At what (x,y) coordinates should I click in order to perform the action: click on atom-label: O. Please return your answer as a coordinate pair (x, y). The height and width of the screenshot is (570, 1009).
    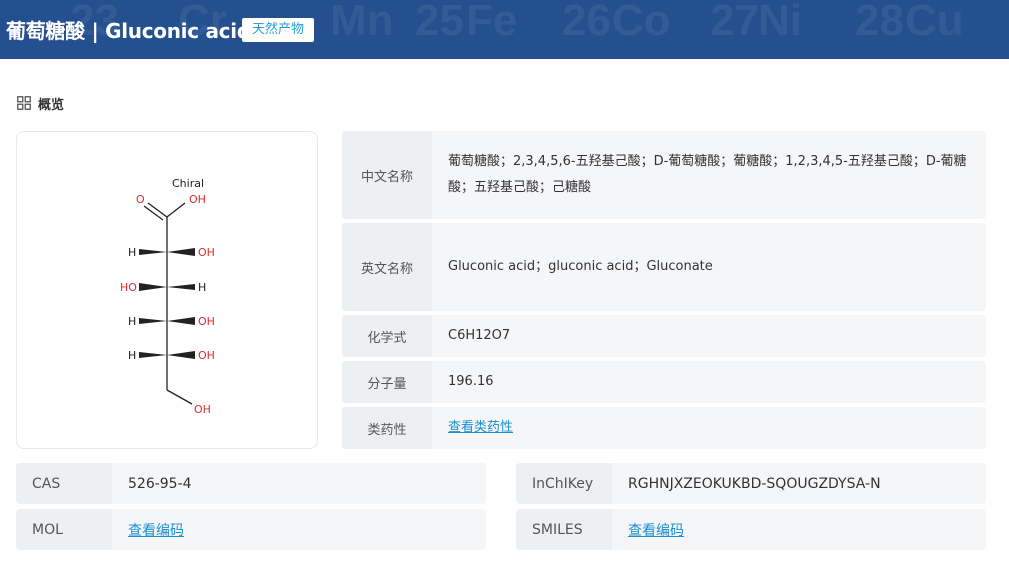
    Looking at the image, I should click on (140, 199).